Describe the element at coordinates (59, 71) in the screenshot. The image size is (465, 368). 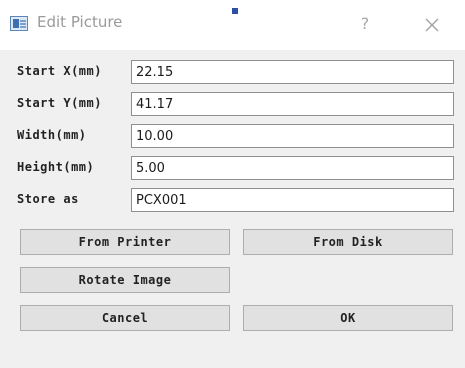
I see `start-x-label: Start X(mm)` at that location.